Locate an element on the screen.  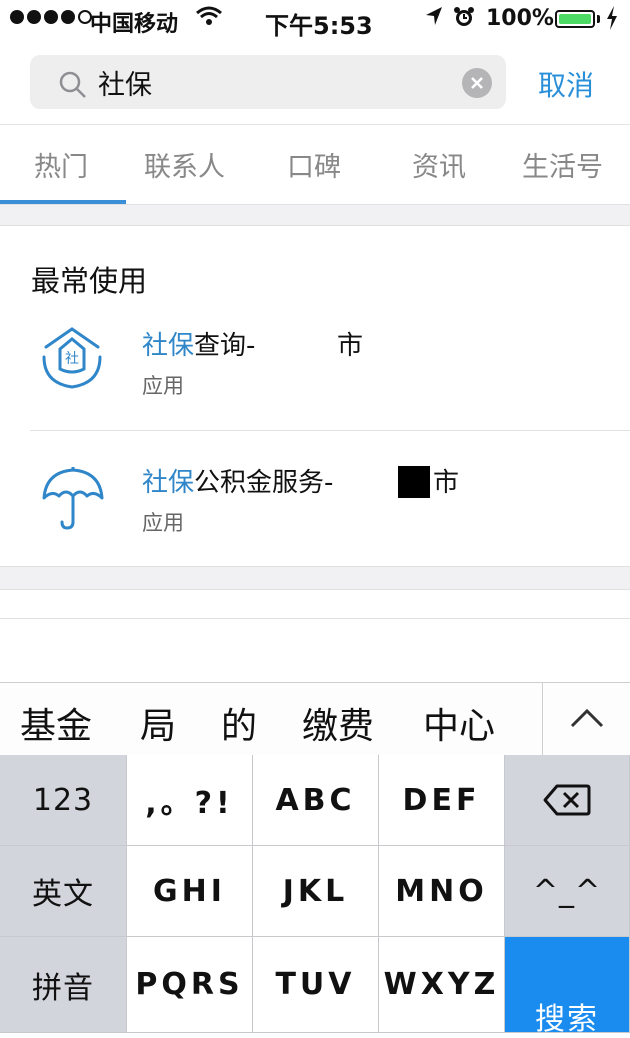
battery-icon is located at coordinates (575, 19).